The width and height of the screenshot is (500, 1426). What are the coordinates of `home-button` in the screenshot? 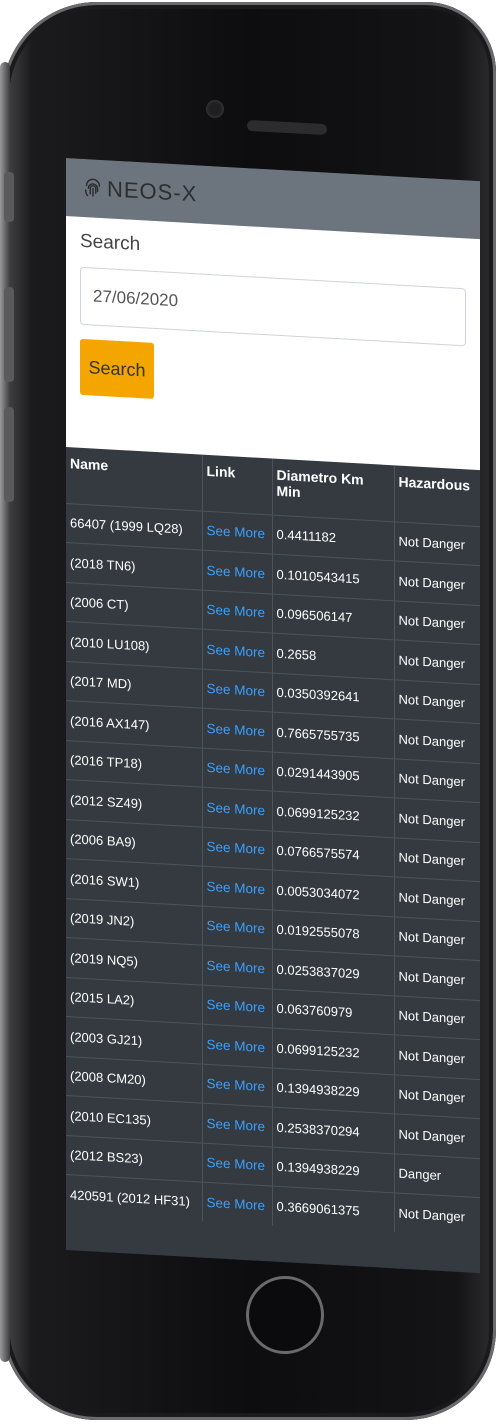 It's located at (285, 1315).